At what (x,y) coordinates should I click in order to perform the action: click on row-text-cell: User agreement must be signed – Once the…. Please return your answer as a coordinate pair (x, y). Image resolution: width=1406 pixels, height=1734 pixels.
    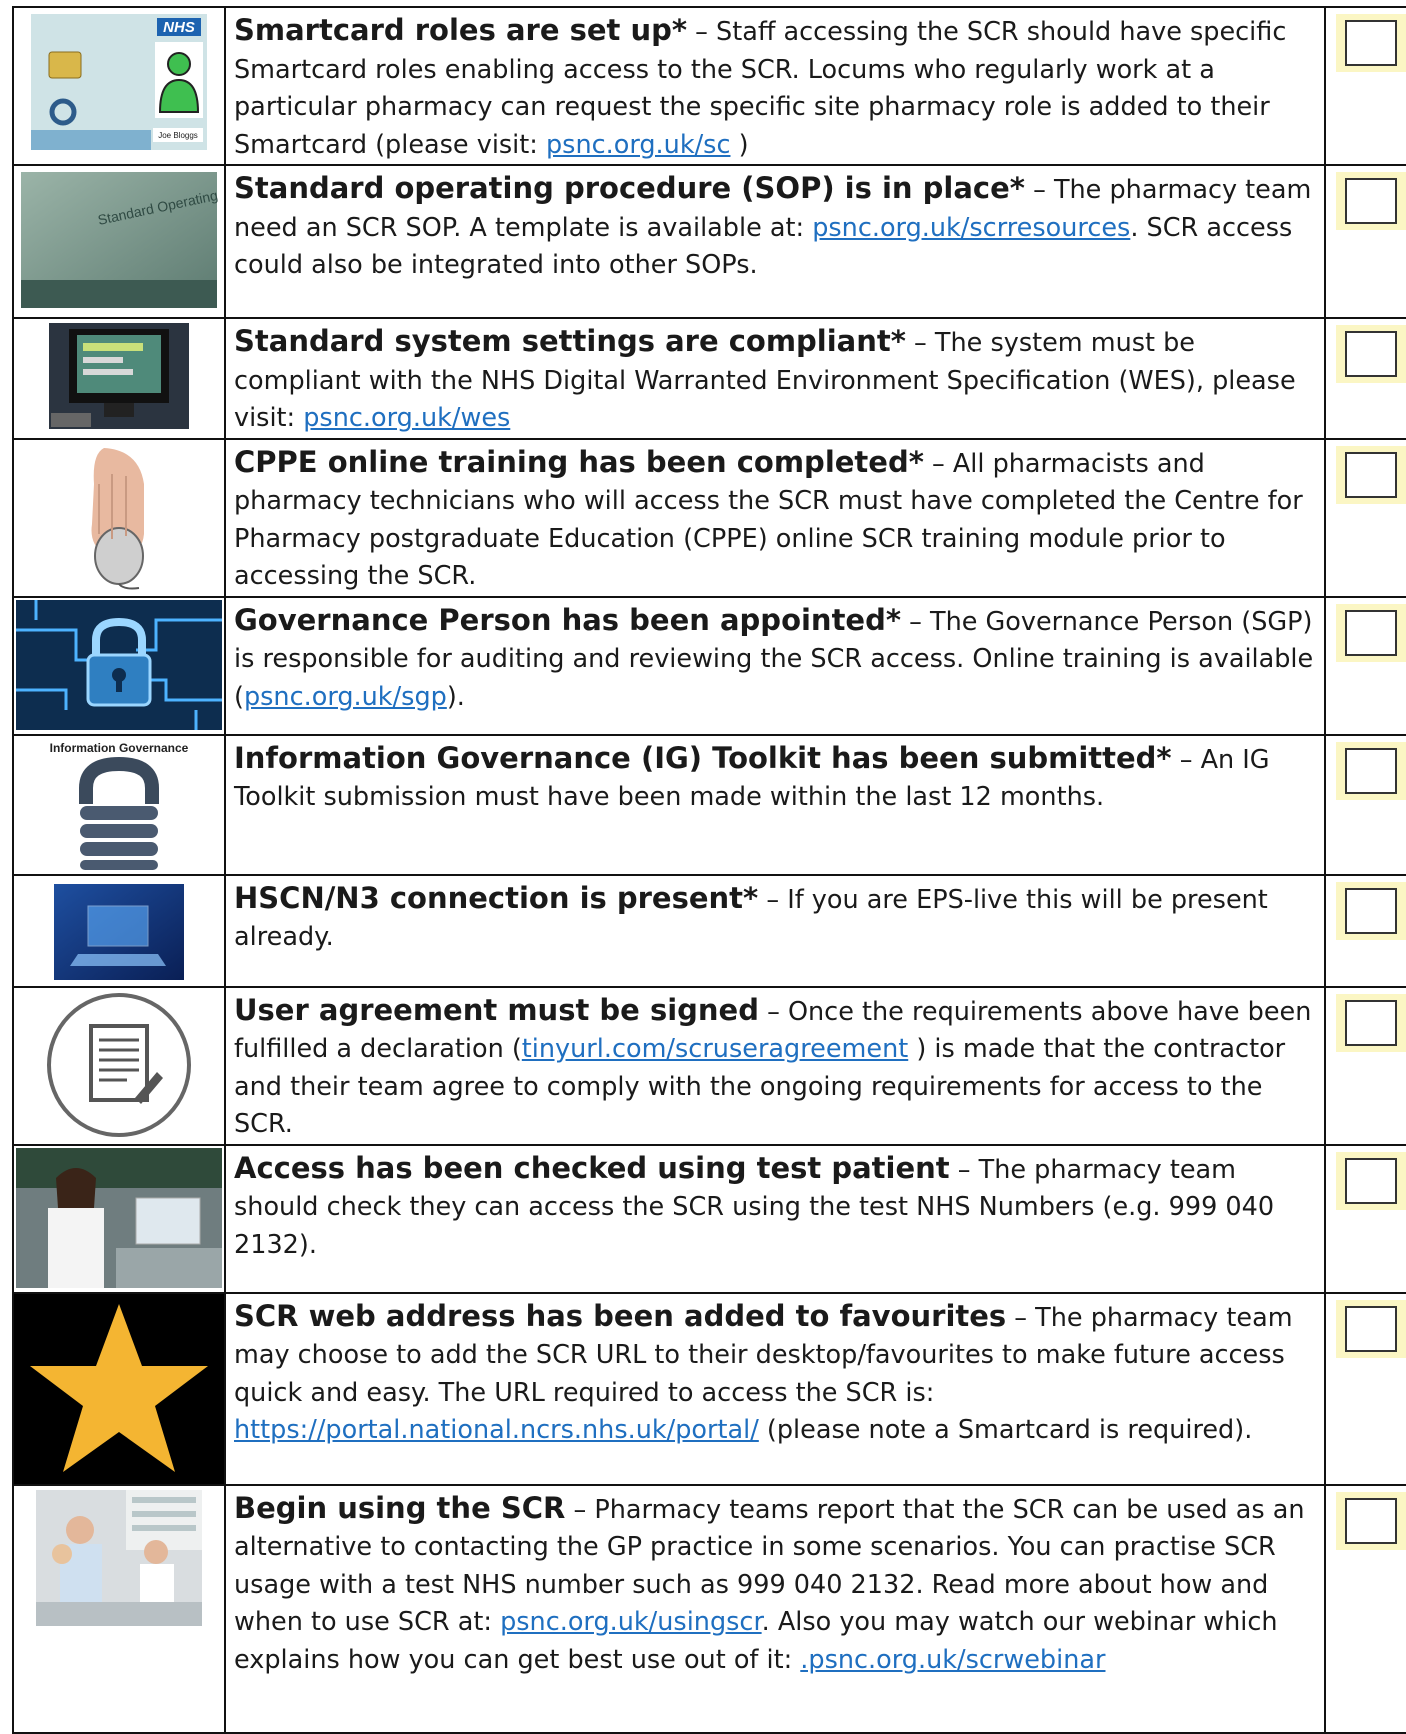
    Looking at the image, I should click on (775, 1065).